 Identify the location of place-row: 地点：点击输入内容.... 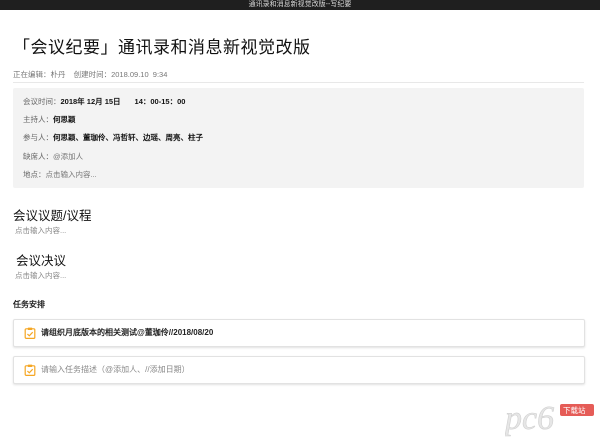
(60, 174).